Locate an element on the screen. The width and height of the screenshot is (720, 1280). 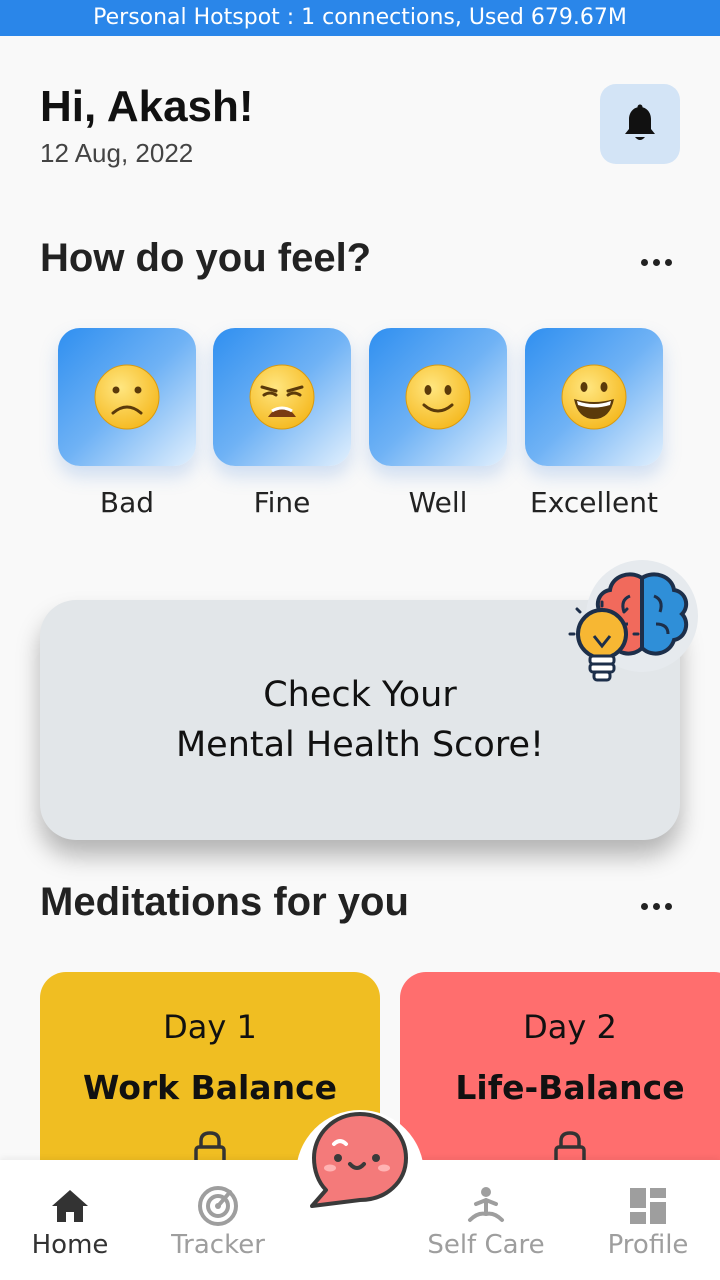
mood-more-button is located at coordinates (656, 262).